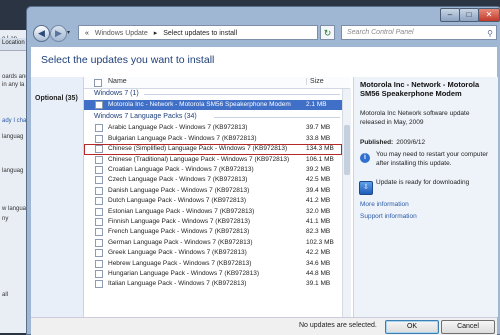 The height and width of the screenshot is (335, 500). What do you see at coordinates (318, 253) in the screenshot?
I see `update-size: 42.2 MB` at bounding box center [318, 253].